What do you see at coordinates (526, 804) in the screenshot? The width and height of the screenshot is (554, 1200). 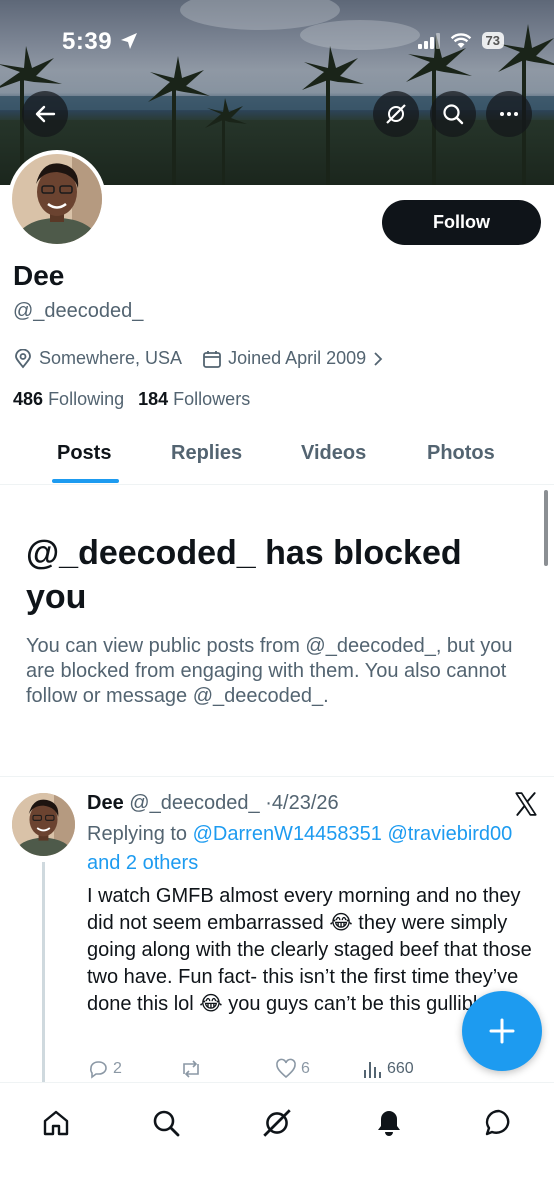 I see `x-logo-icon` at bounding box center [526, 804].